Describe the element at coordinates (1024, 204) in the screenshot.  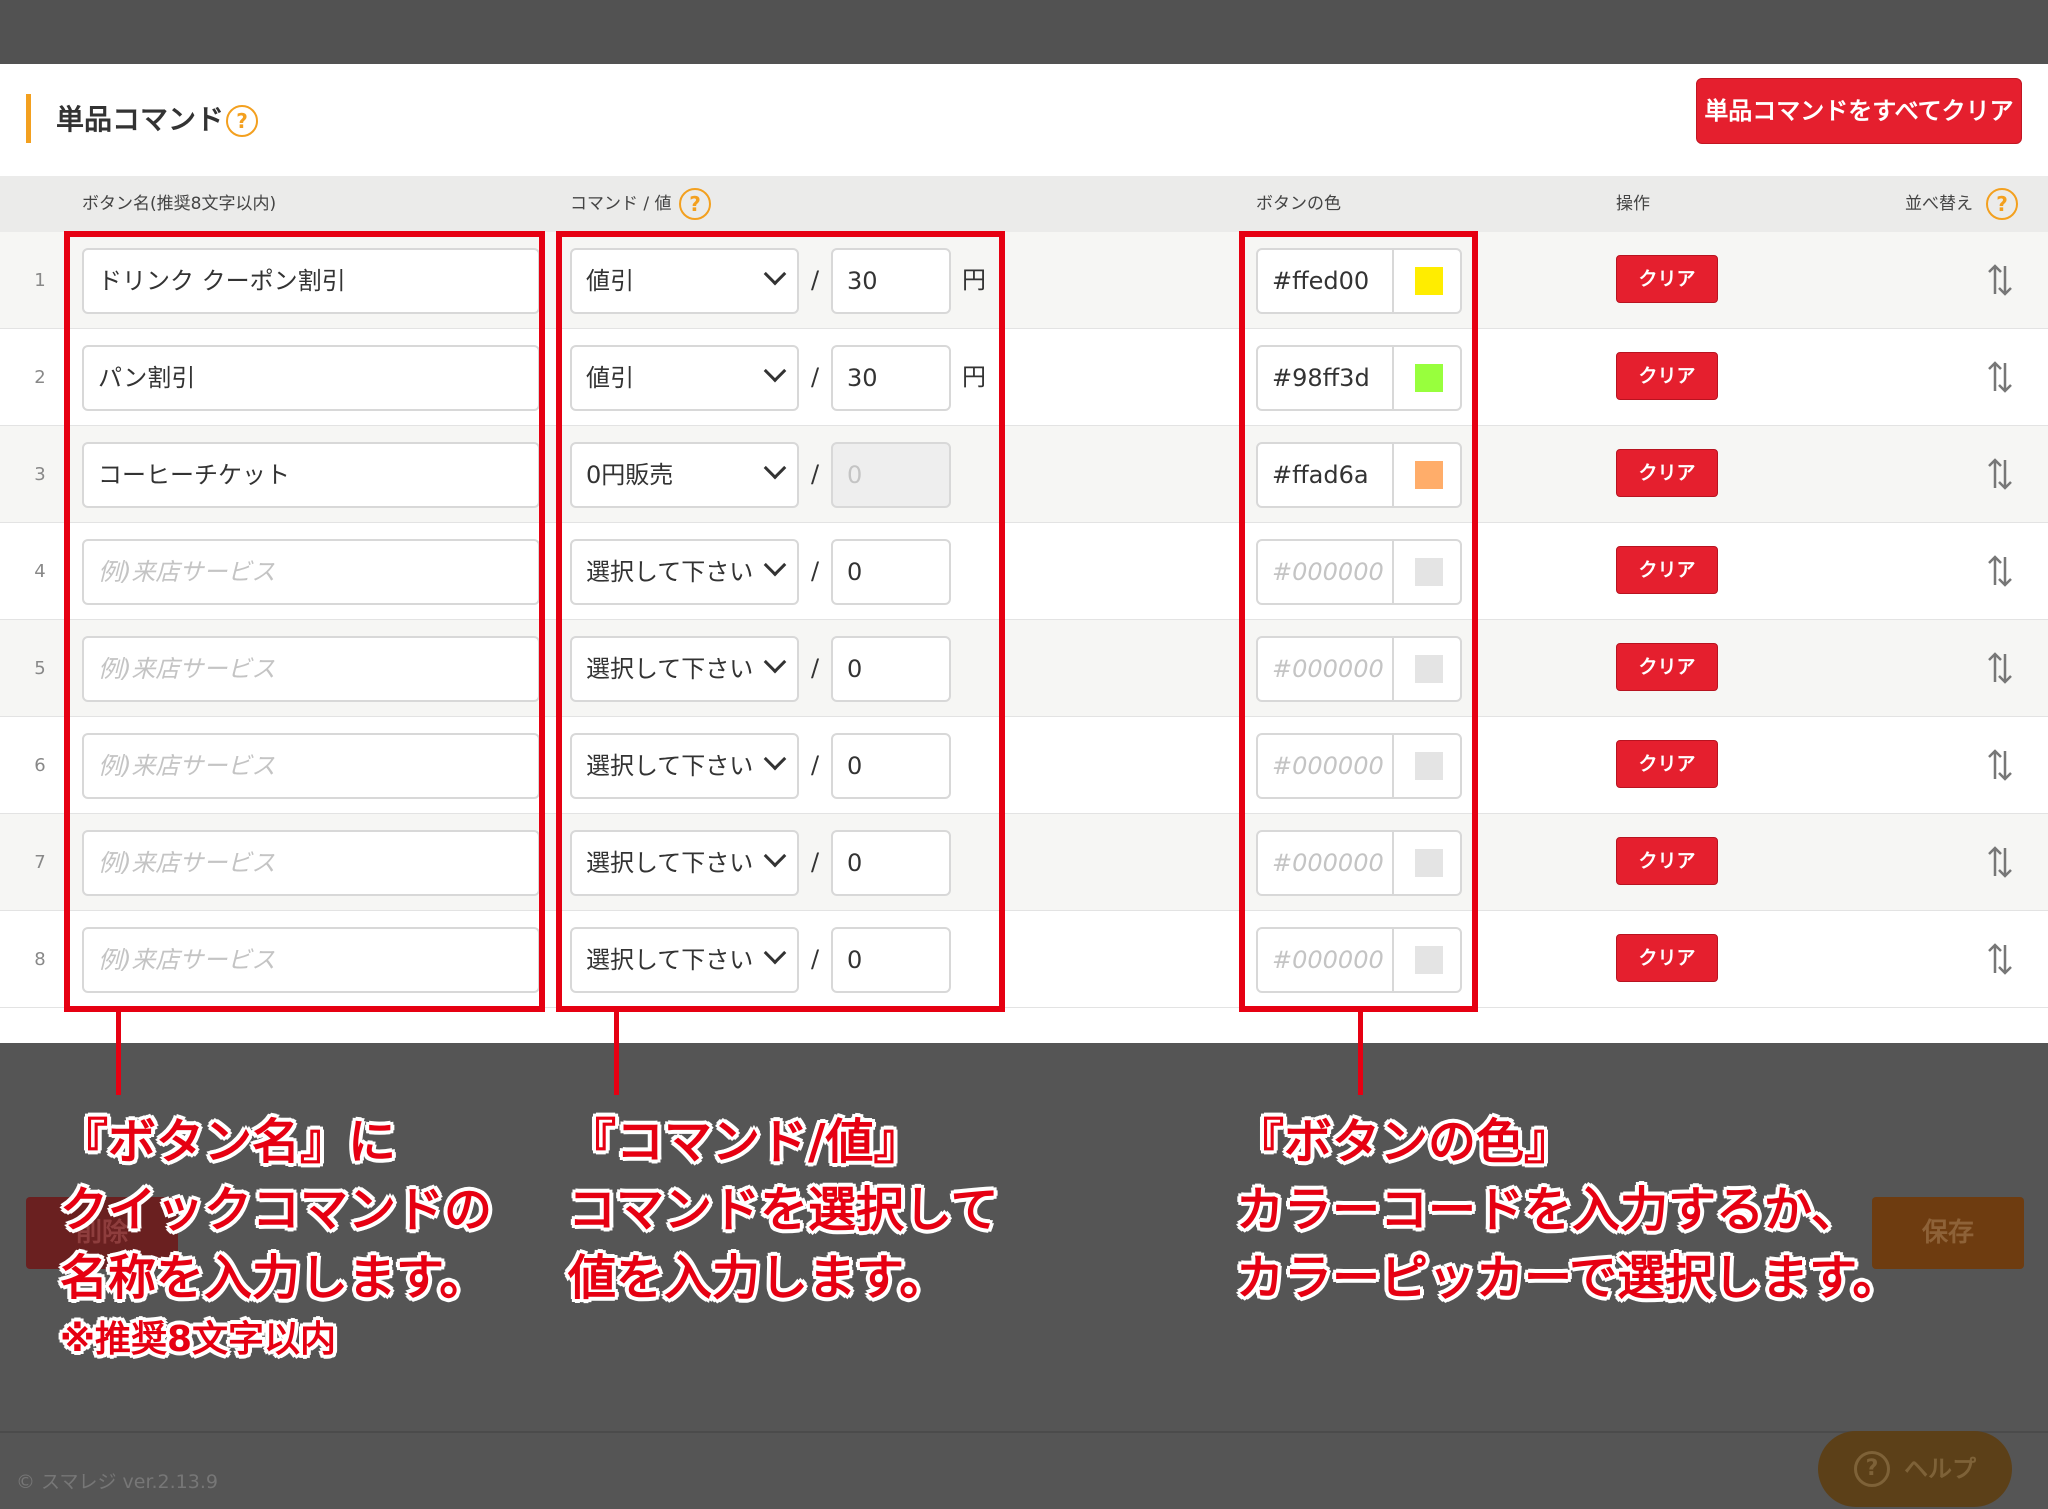
I see `table-header: ボタン名(推奨8文字以内) コマンド / 値 ? ボタンの色 操作 並べ替え ?` at that location.